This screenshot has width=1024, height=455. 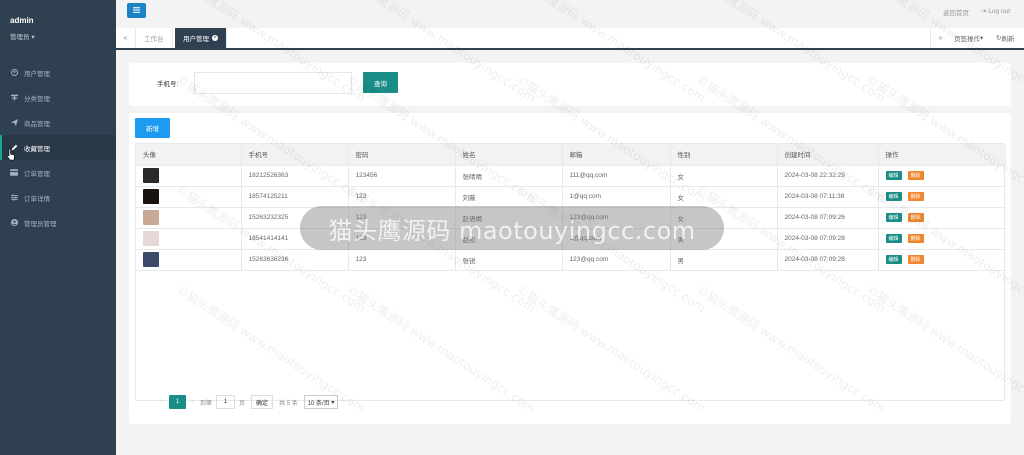 What do you see at coordinates (616, 155) in the screenshot?
I see `column-header-email: 邮箱` at bounding box center [616, 155].